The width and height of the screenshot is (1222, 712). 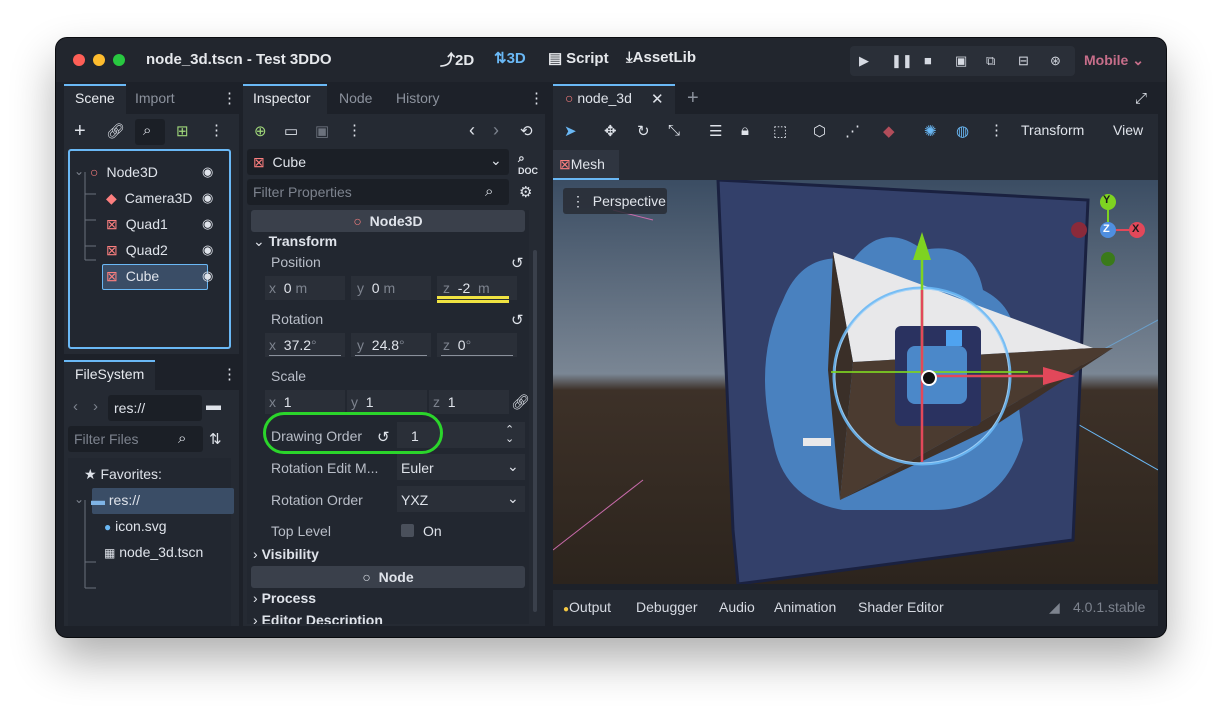 What do you see at coordinates (928, 60) in the screenshot?
I see `stop-icon: ■` at bounding box center [928, 60].